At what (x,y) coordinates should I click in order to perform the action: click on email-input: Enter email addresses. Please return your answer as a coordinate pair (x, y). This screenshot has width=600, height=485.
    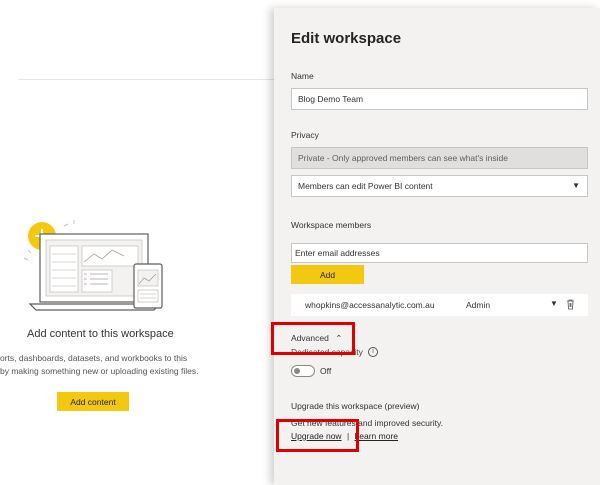
    Looking at the image, I should click on (439, 253).